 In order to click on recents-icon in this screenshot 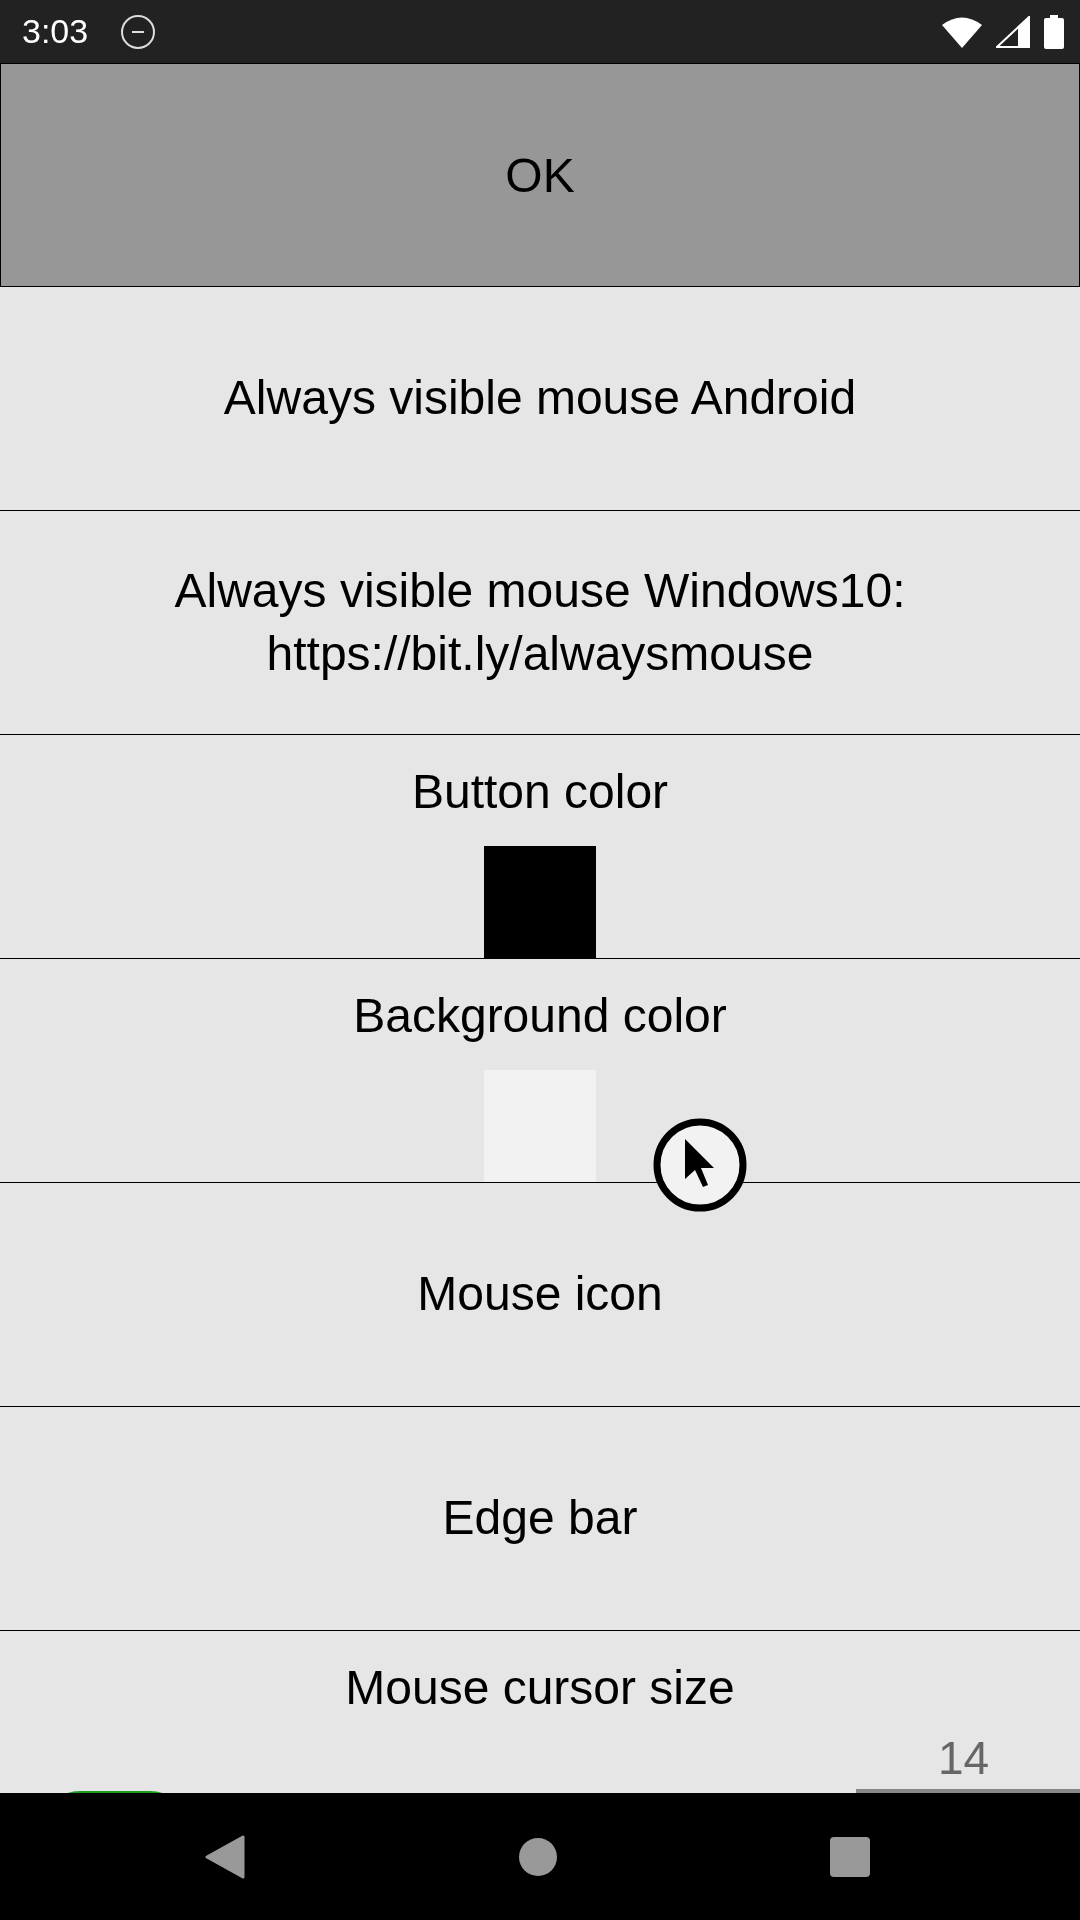, I will do `click(850, 1856)`.